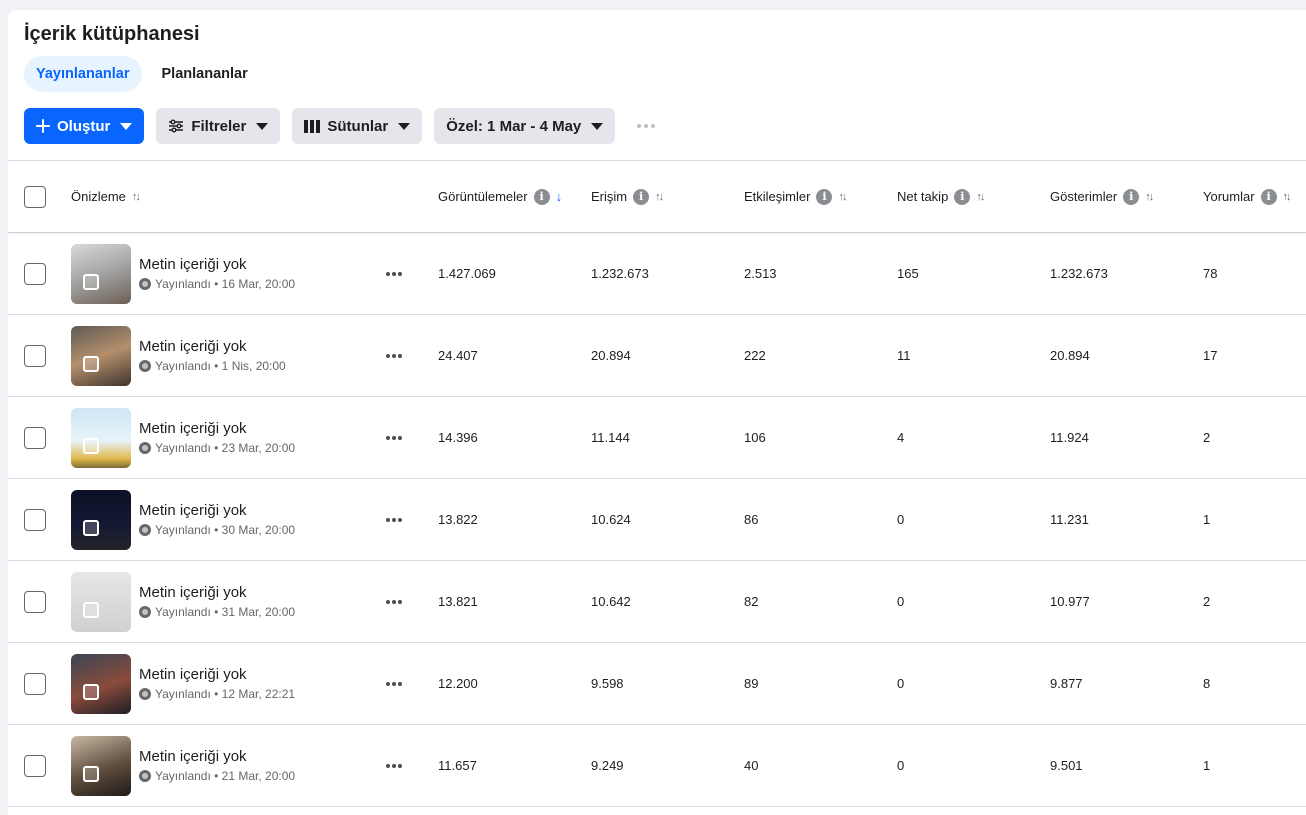  Describe the element at coordinates (112, 34) in the screenshot. I see `page-title: İçerik kütüphanesi` at that location.